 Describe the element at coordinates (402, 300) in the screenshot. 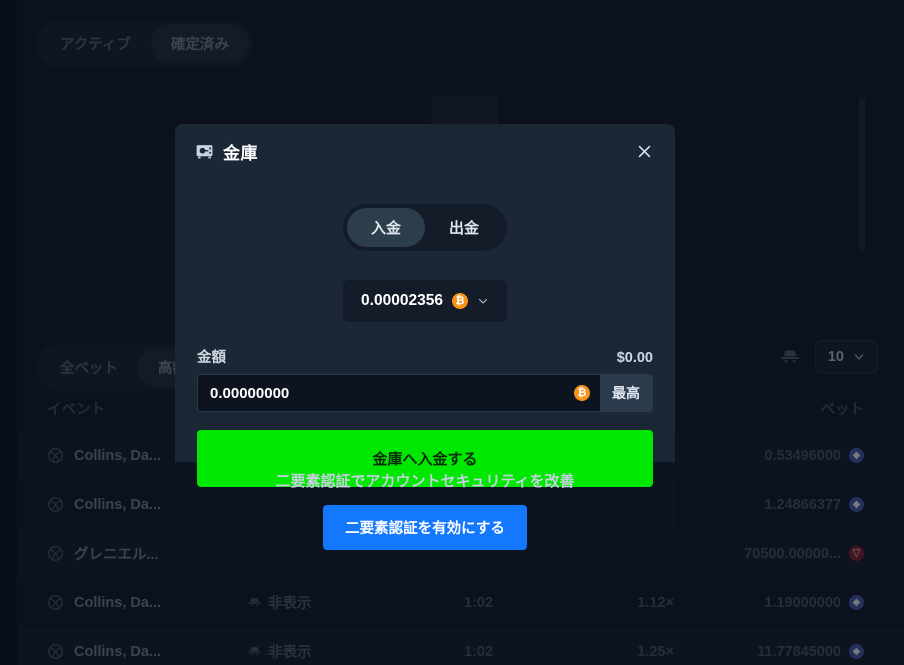

I see `currency-balance: 0.00002356` at that location.